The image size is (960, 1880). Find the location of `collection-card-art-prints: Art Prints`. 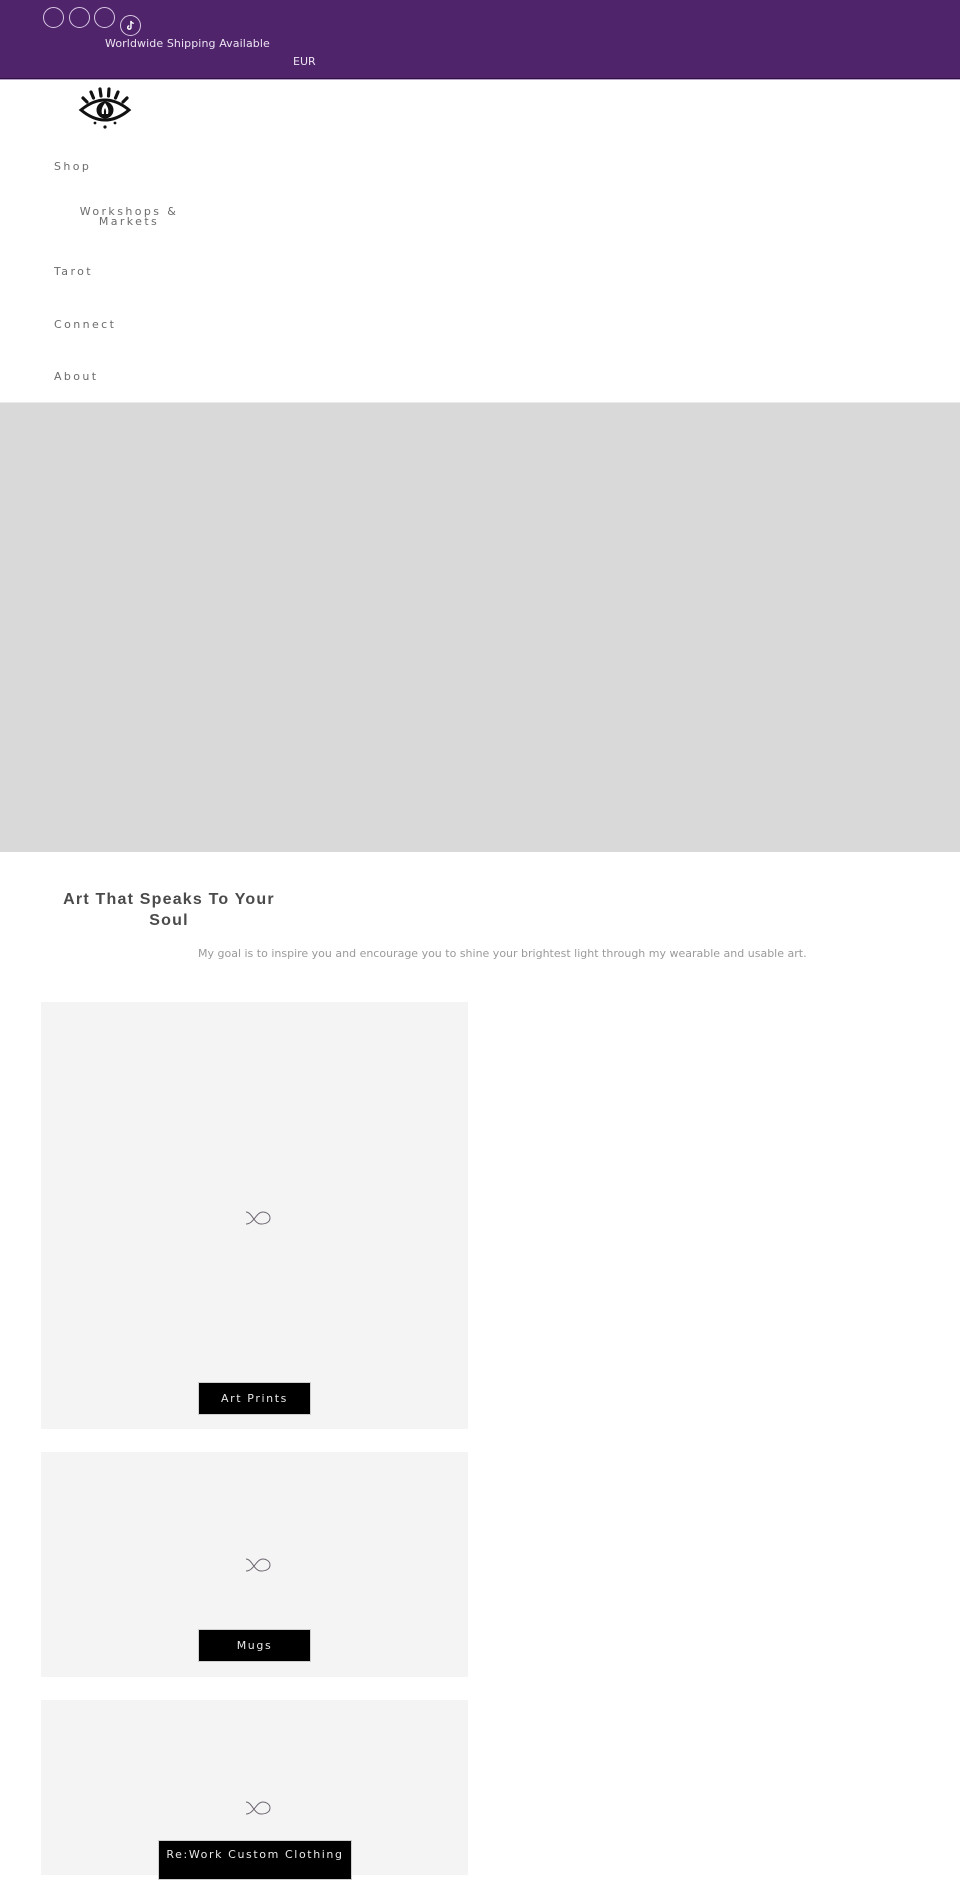

collection-card-art-prints: Art Prints is located at coordinates (254, 1215).